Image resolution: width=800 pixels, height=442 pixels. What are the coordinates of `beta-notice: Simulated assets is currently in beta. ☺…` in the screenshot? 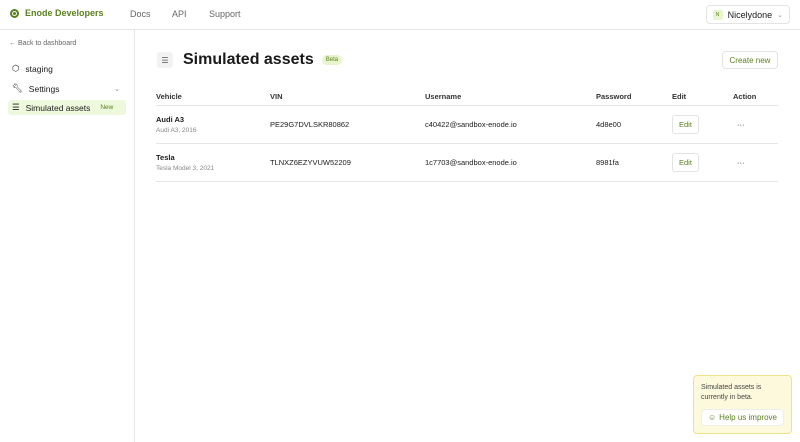 It's located at (742, 404).